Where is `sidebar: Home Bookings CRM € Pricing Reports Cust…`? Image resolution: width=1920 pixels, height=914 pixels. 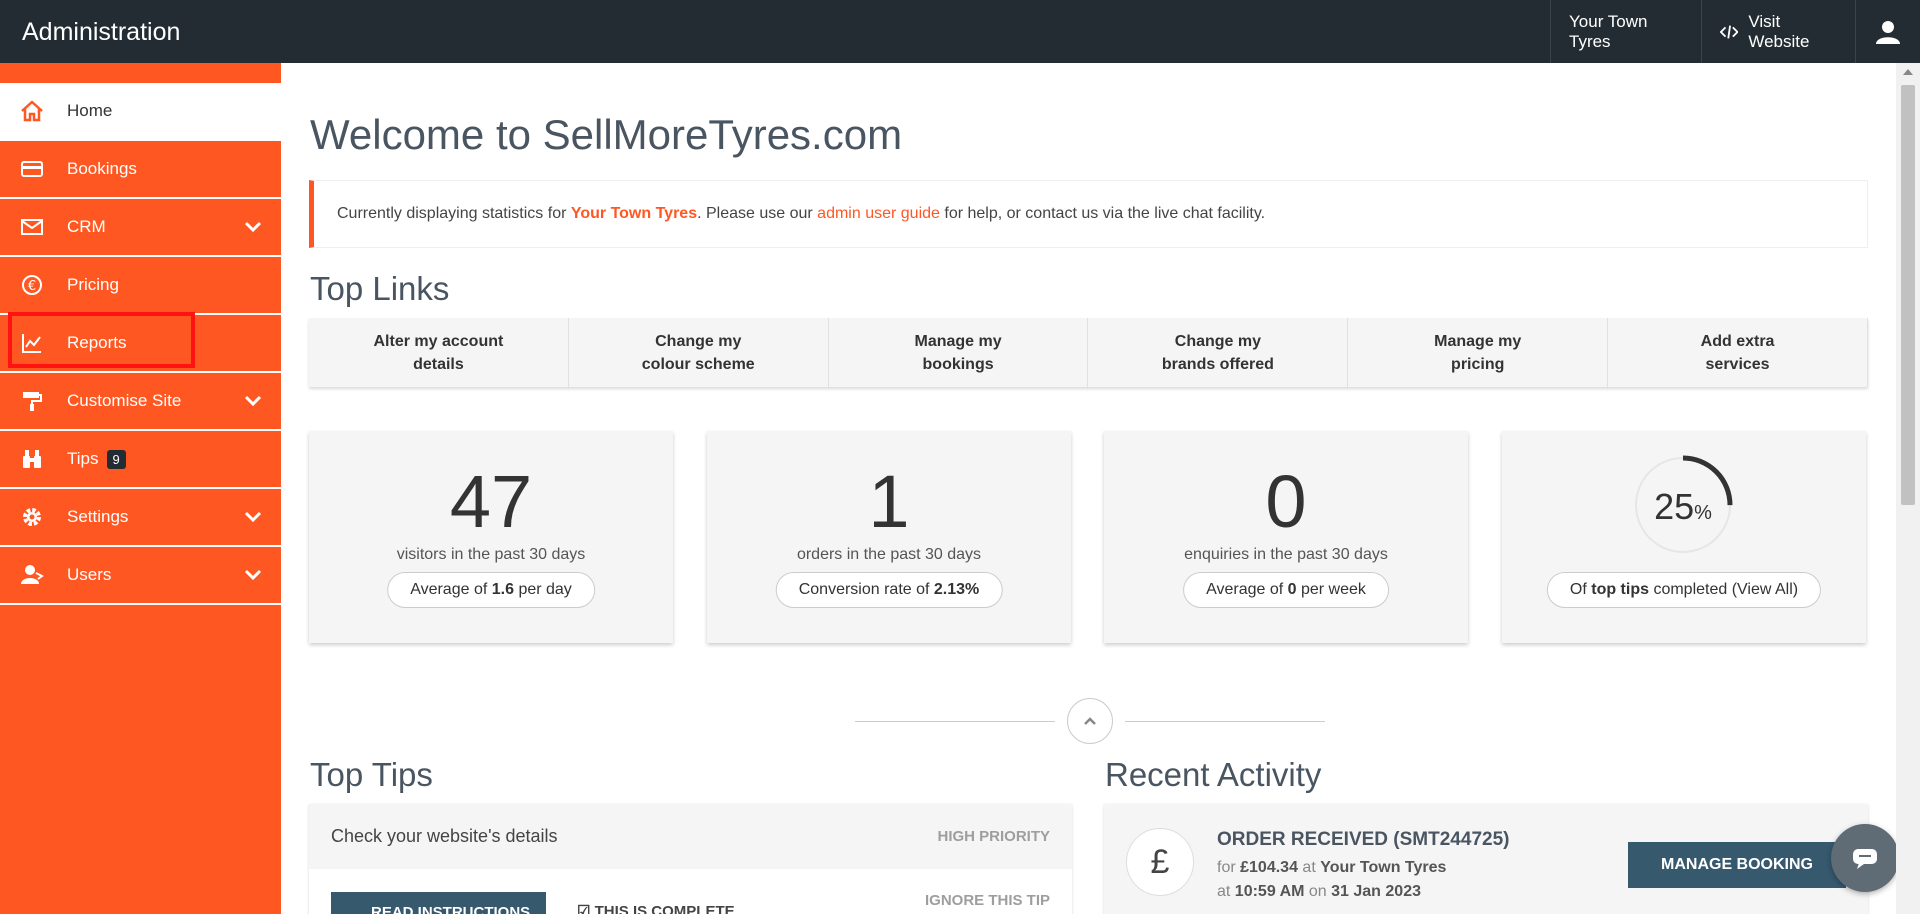
sidebar: Home Bookings CRM € Pricing Reports Cust… is located at coordinates (140, 488).